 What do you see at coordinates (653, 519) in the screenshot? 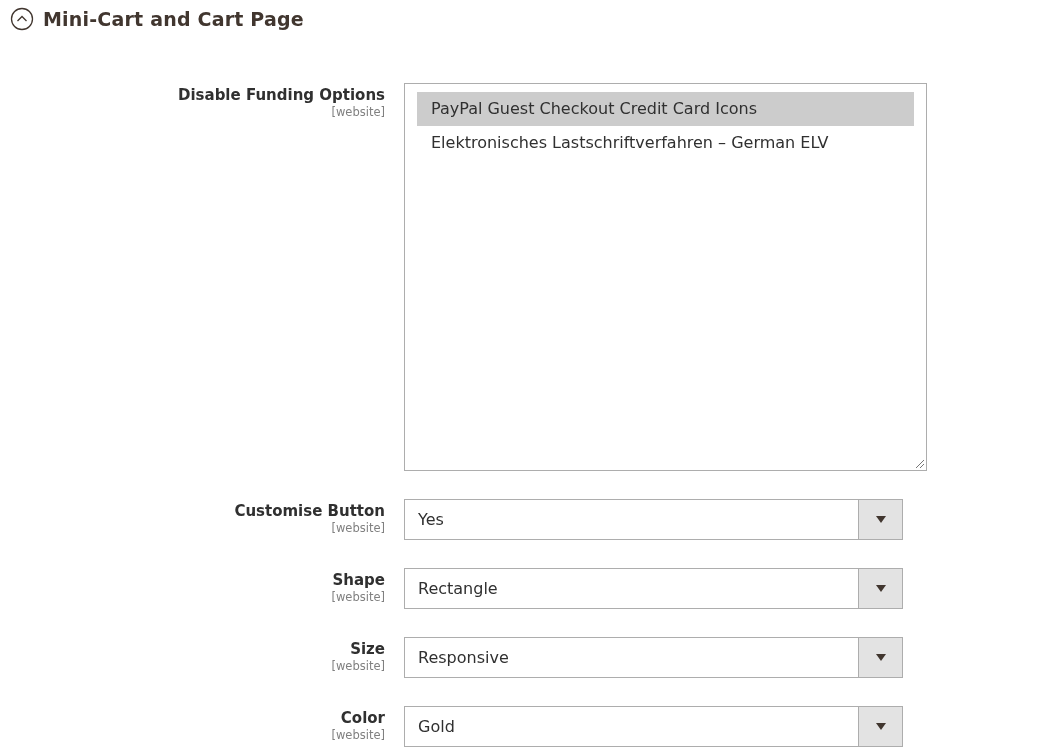
I see `dropdown-field: Yes` at bounding box center [653, 519].